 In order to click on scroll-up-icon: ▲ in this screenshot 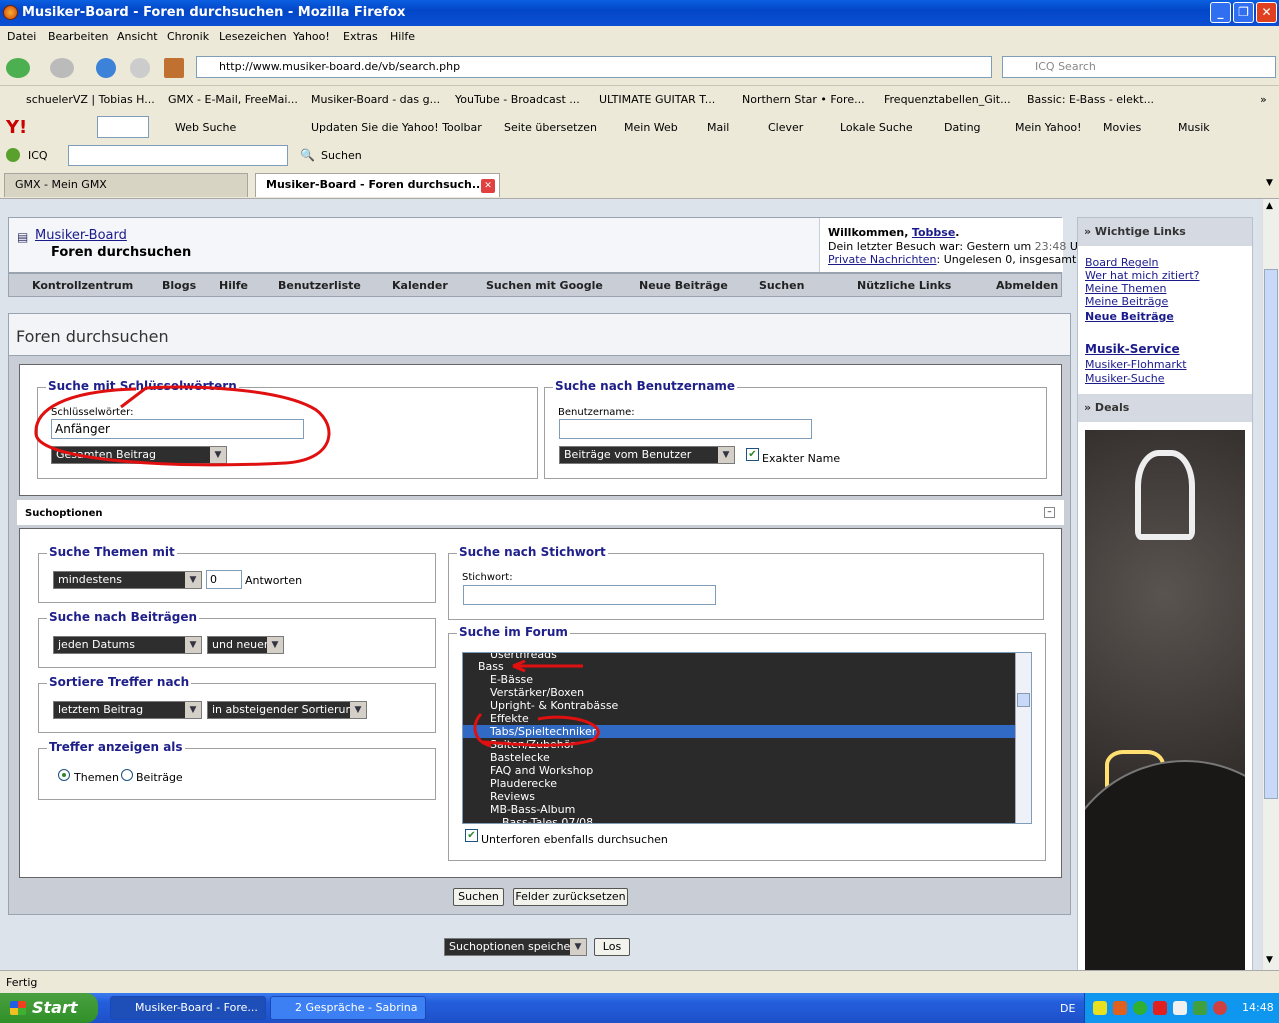, I will do `click(1269, 206)`.